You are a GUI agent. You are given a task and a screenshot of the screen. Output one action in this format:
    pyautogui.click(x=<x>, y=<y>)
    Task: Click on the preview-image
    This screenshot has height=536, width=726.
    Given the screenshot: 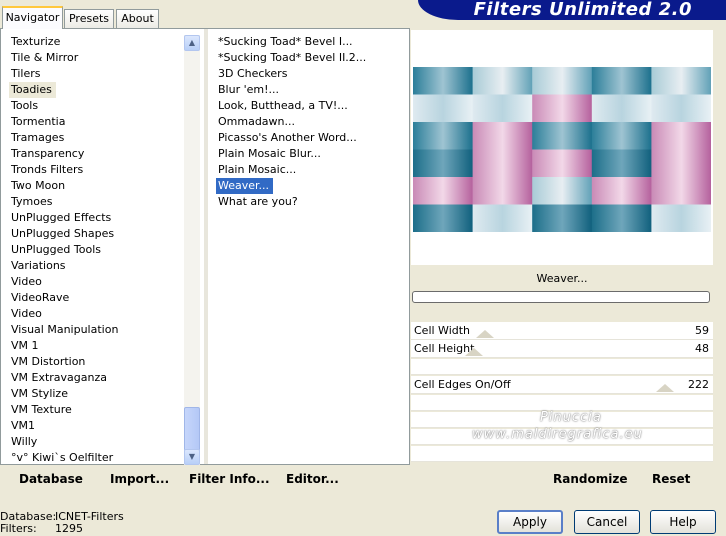 What is the action you would take?
    pyautogui.click(x=562, y=149)
    